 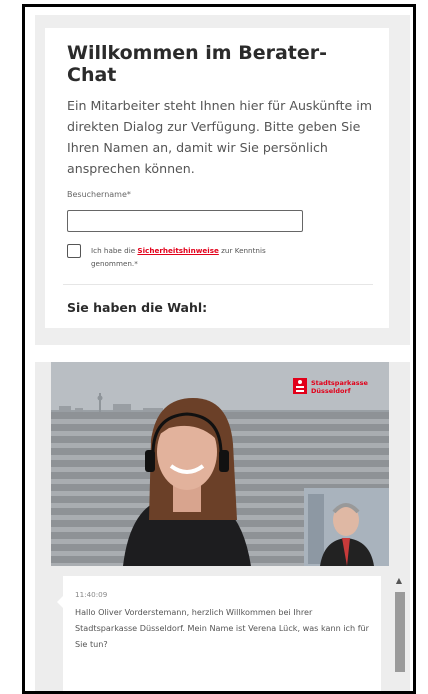 What do you see at coordinates (300, 386) in the screenshot?
I see `sparkasse-s-icon` at bounding box center [300, 386].